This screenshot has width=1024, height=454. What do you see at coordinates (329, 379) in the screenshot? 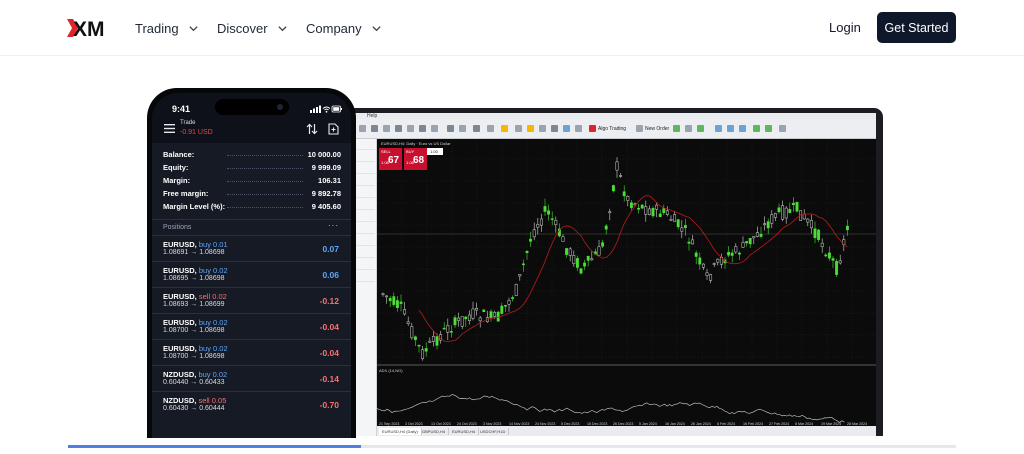
I see `position-profit: -0.14` at bounding box center [329, 379].